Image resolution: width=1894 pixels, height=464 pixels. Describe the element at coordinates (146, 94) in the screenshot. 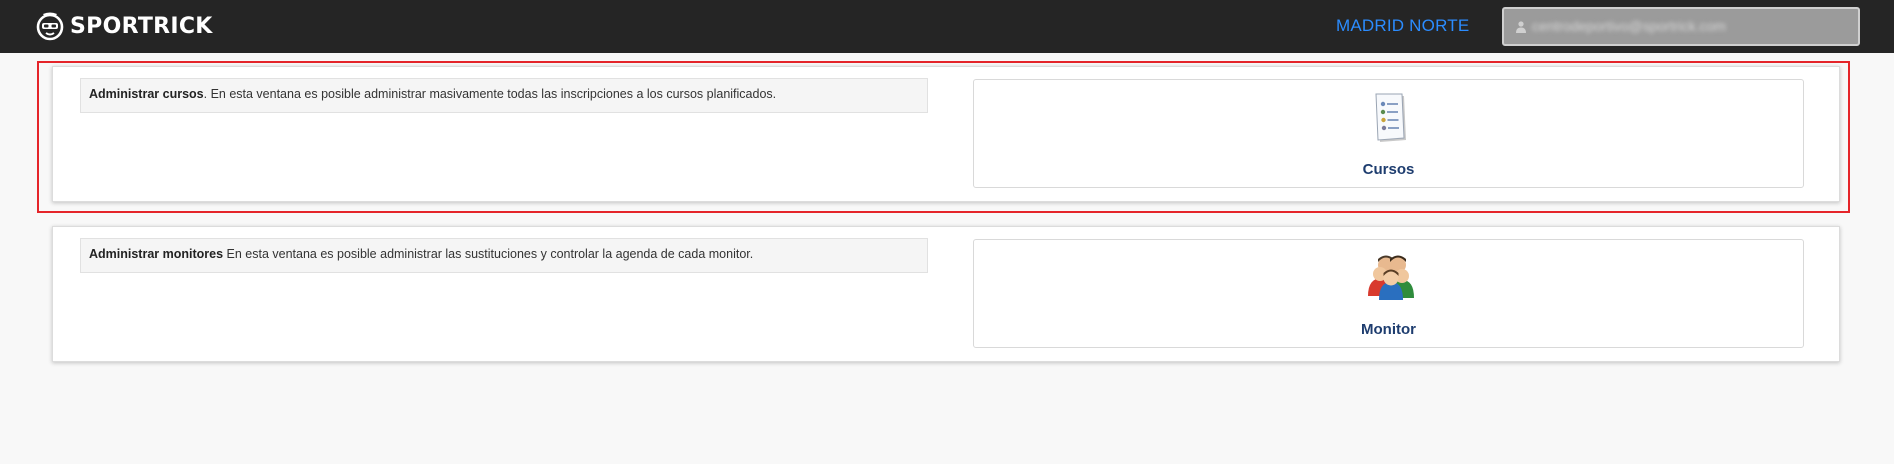

I see `module-title: Administrar cursos` at that location.